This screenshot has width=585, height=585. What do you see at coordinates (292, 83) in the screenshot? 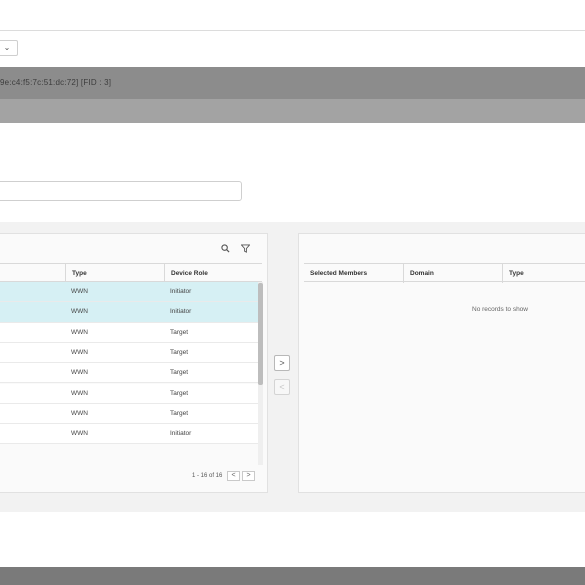
I see `section-header: 9e:c4:f5:7c:51:dc:72] [FID : 3]` at bounding box center [292, 83].